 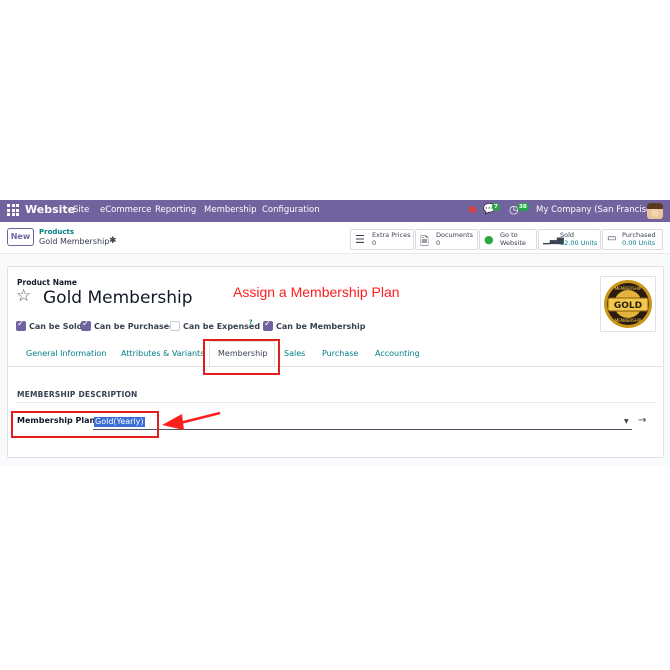 What do you see at coordinates (340, 353) in the screenshot?
I see `tab-purchase: Purchase` at bounding box center [340, 353].